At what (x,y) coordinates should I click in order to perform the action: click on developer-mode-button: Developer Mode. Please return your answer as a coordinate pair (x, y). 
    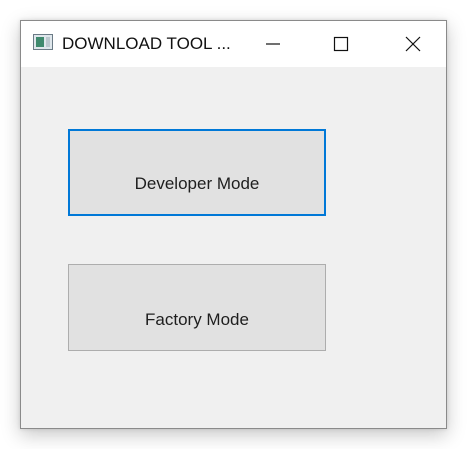
    Looking at the image, I should click on (197, 172).